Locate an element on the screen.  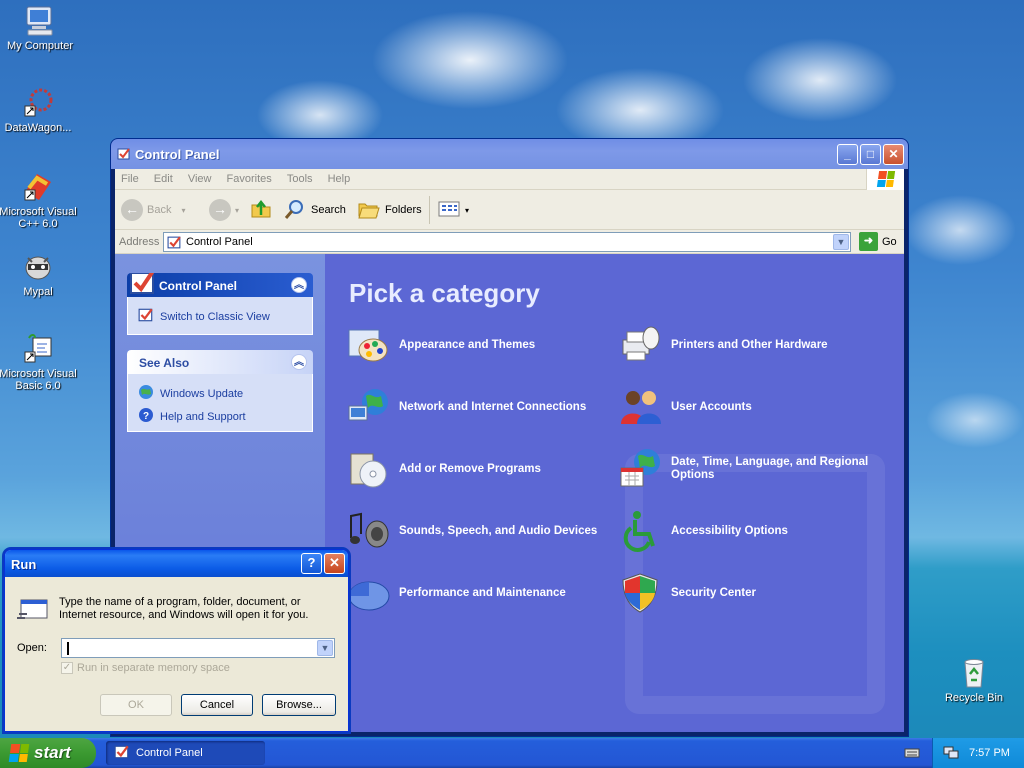
desktop-icon-visual-cpp: Microsoft Visual C++ 6.0 is located at coordinates (39, 200).